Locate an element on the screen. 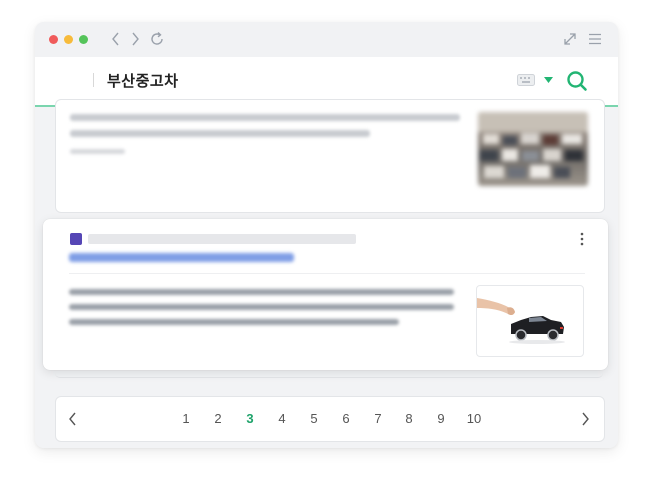  result-url is located at coordinates (222, 239).